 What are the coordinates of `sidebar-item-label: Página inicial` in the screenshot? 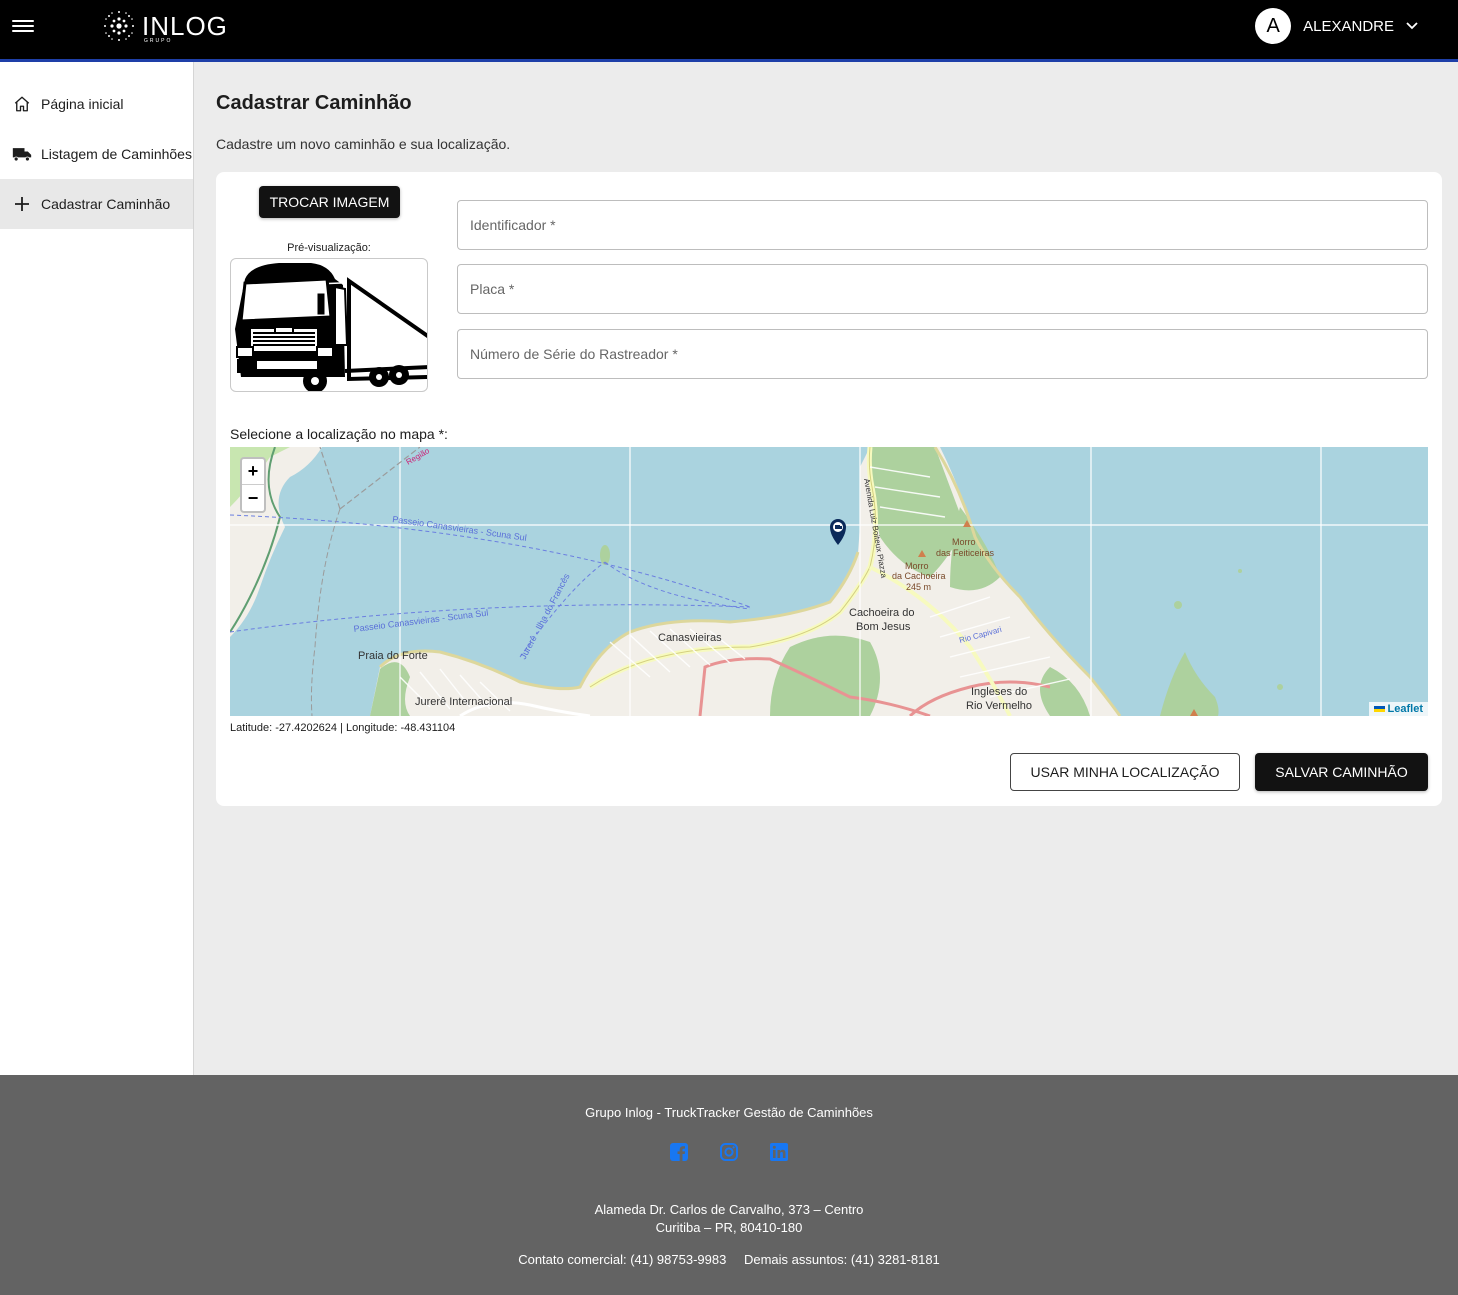 It's located at (82, 104).